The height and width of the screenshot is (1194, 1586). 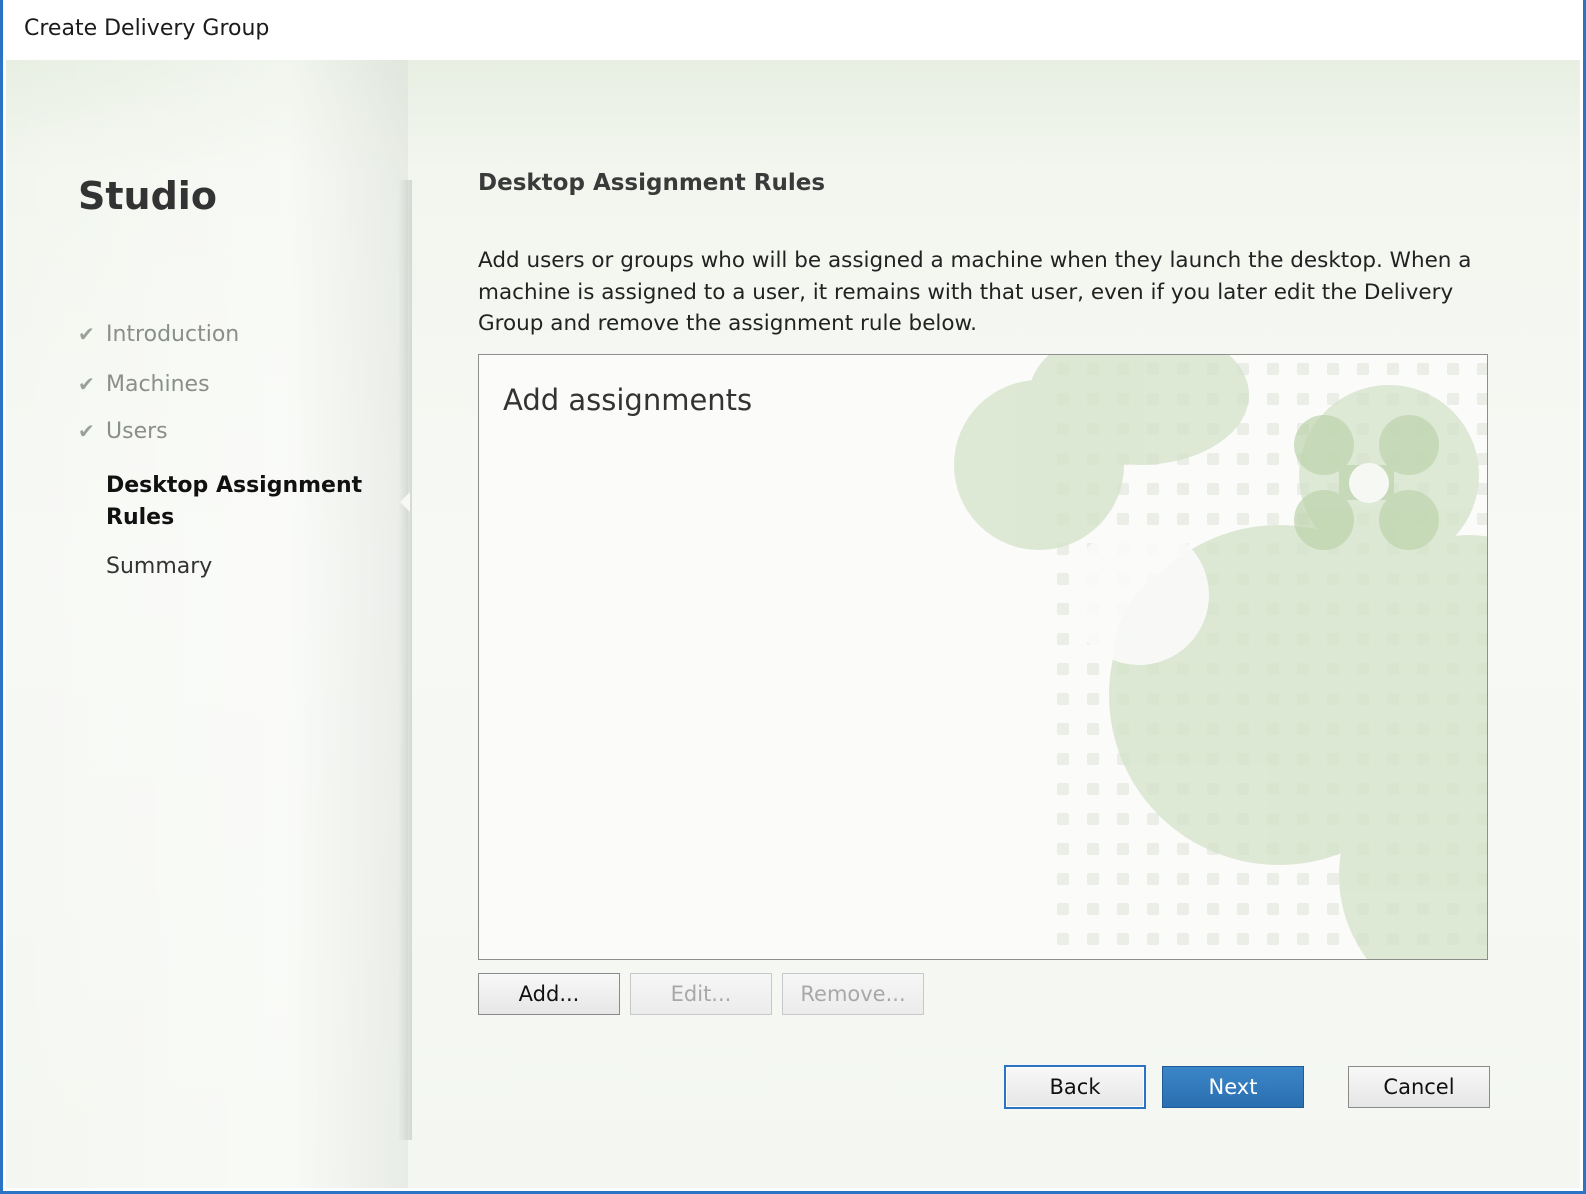 I want to click on step-summary: Summary, so click(x=159, y=566).